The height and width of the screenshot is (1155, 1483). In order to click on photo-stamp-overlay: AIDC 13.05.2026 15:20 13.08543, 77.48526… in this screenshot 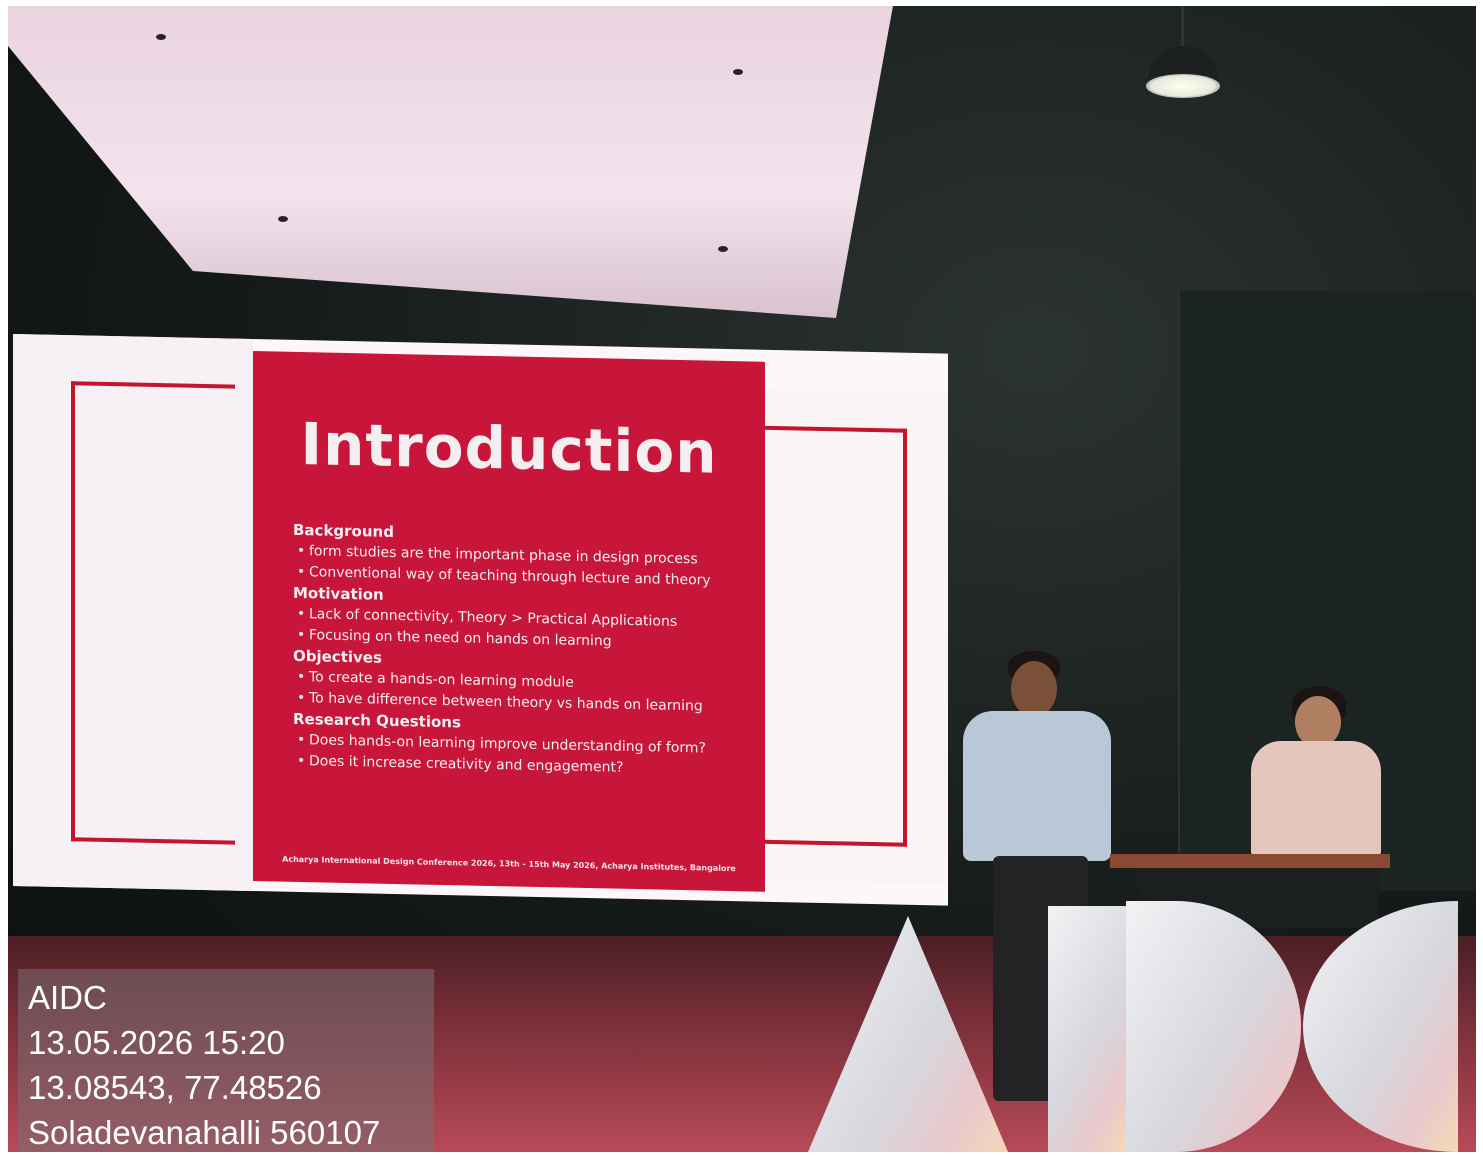, I will do `click(226, 1060)`.